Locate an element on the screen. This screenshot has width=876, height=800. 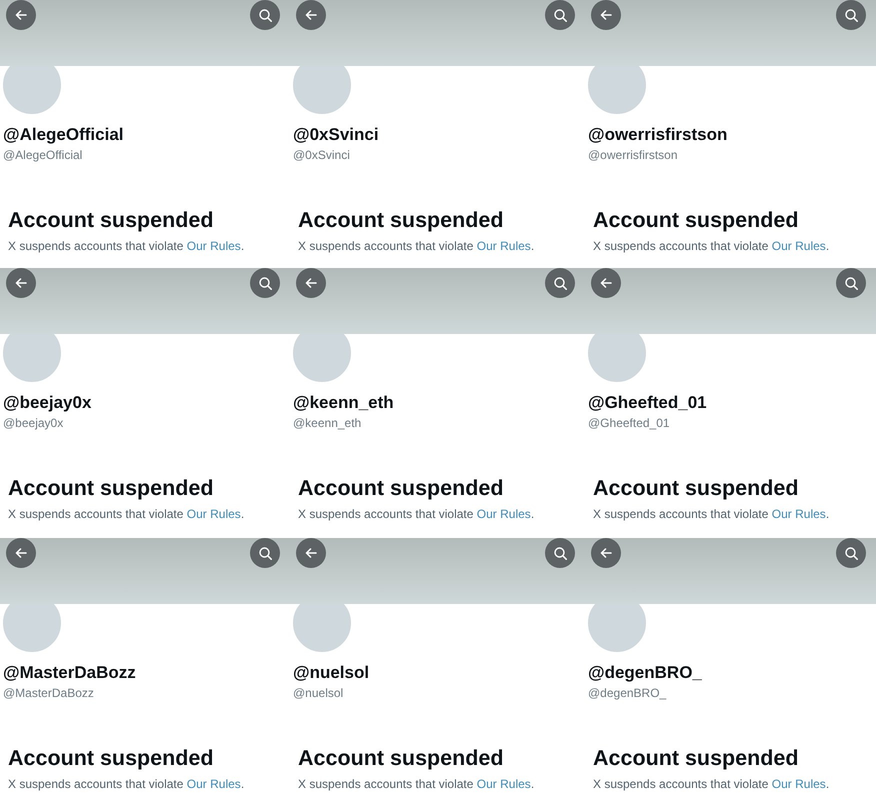
display-name: @keenn_eth is located at coordinates (343, 403).